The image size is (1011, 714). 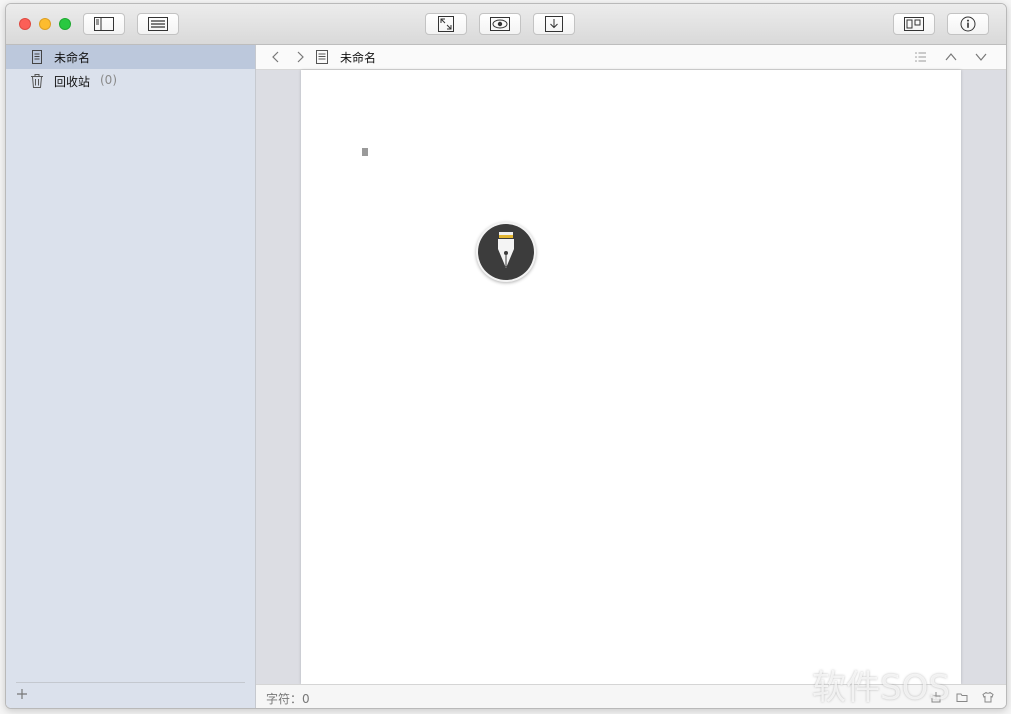 What do you see at coordinates (962, 697) in the screenshot?
I see `folder-icon` at bounding box center [962, 697].